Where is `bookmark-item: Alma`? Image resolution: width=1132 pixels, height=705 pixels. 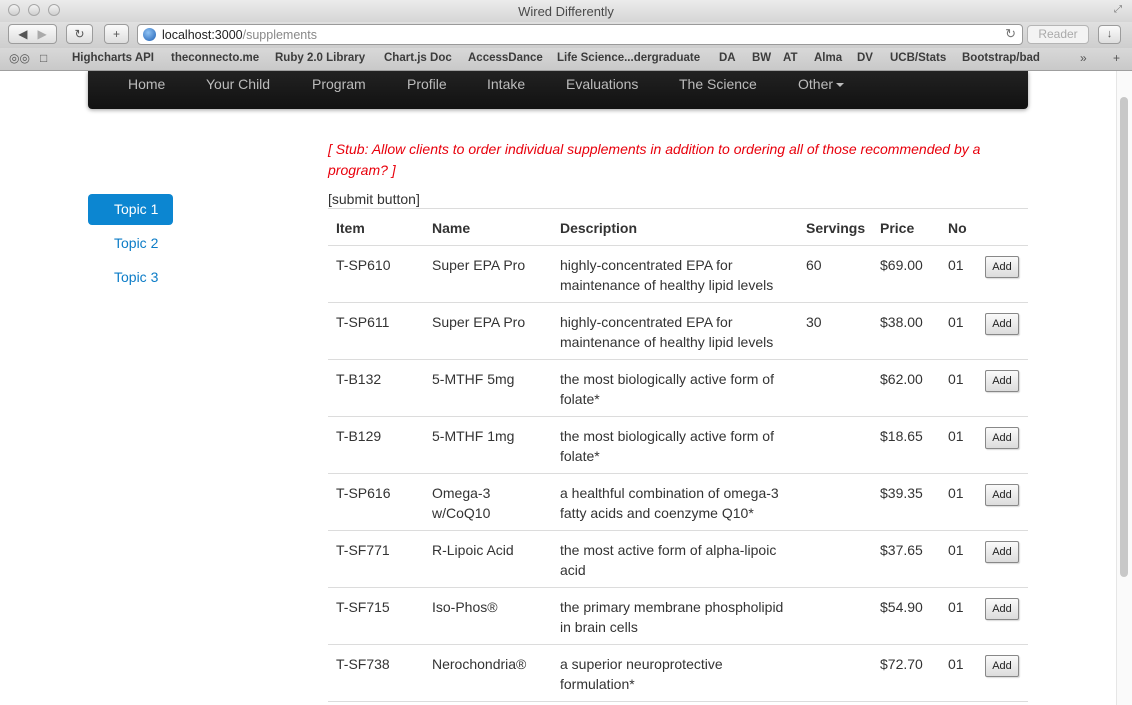
bookmark-item: Alma is located at coordinates (828, 58).